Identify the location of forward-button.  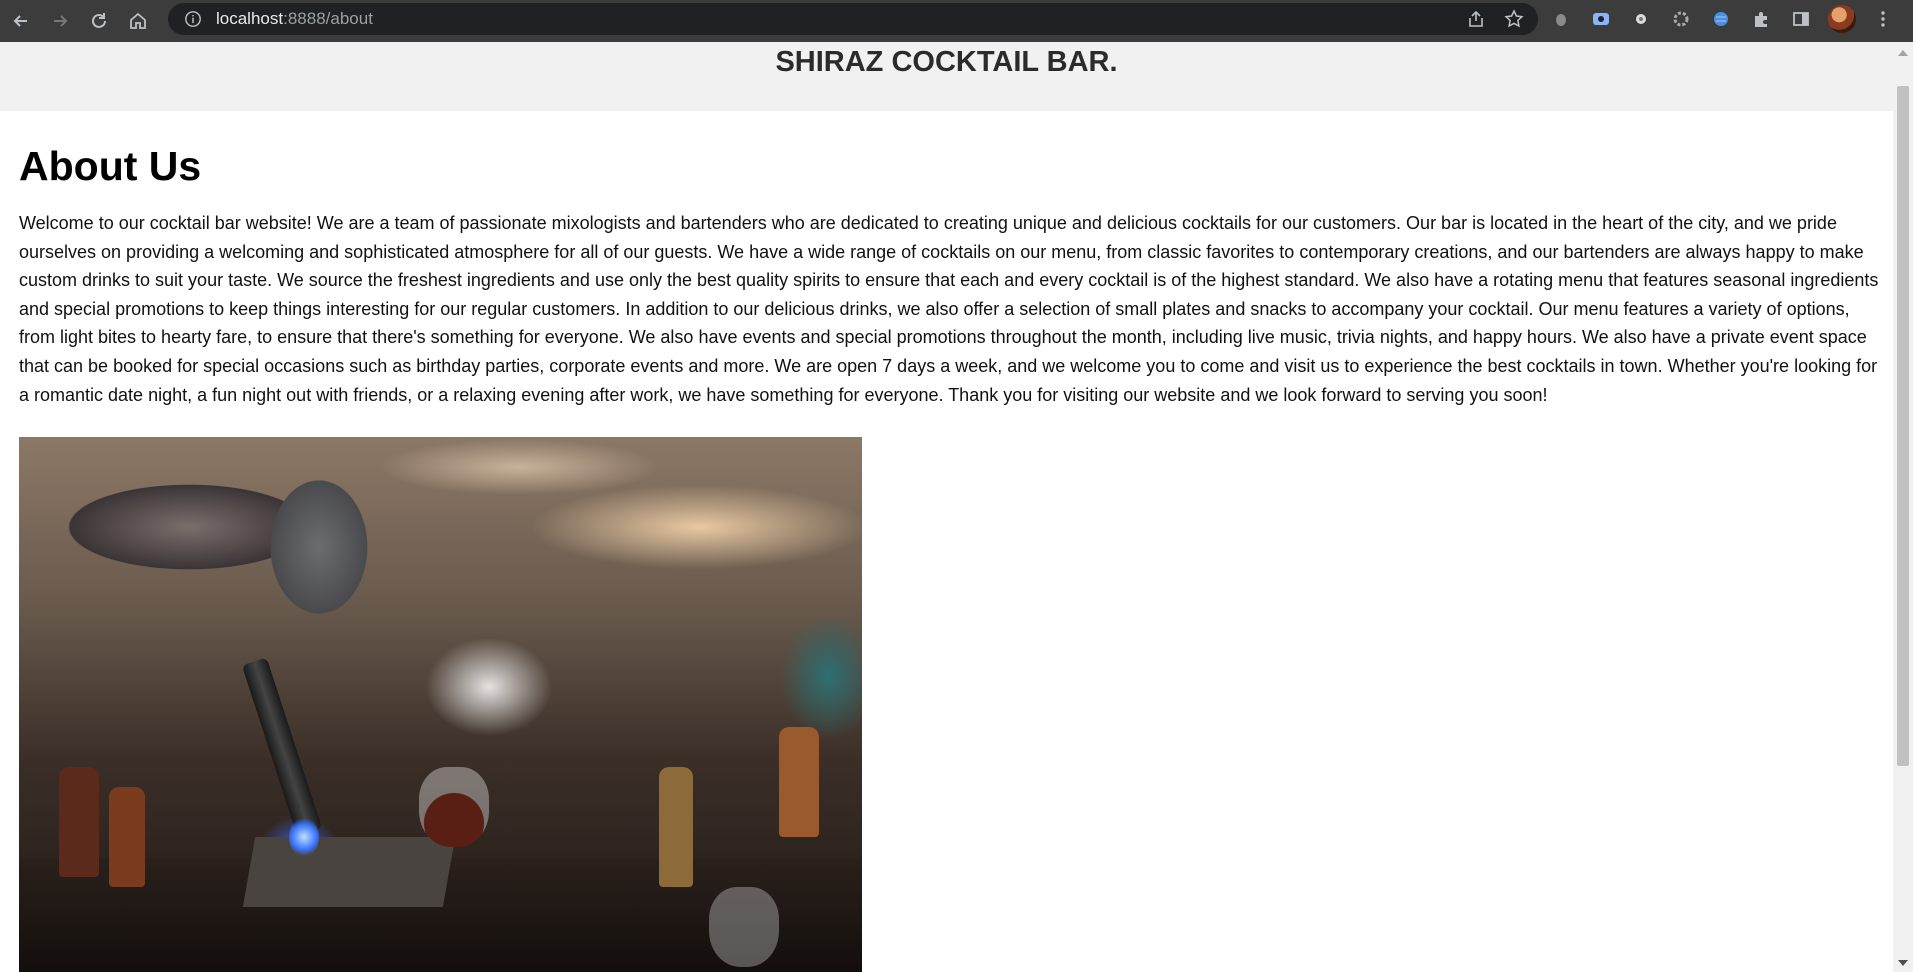
(60, 21).